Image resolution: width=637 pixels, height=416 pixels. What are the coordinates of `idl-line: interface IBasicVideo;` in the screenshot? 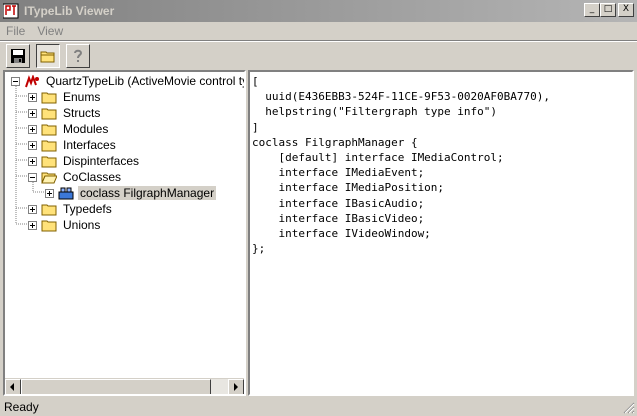 It's located at (338, 218).